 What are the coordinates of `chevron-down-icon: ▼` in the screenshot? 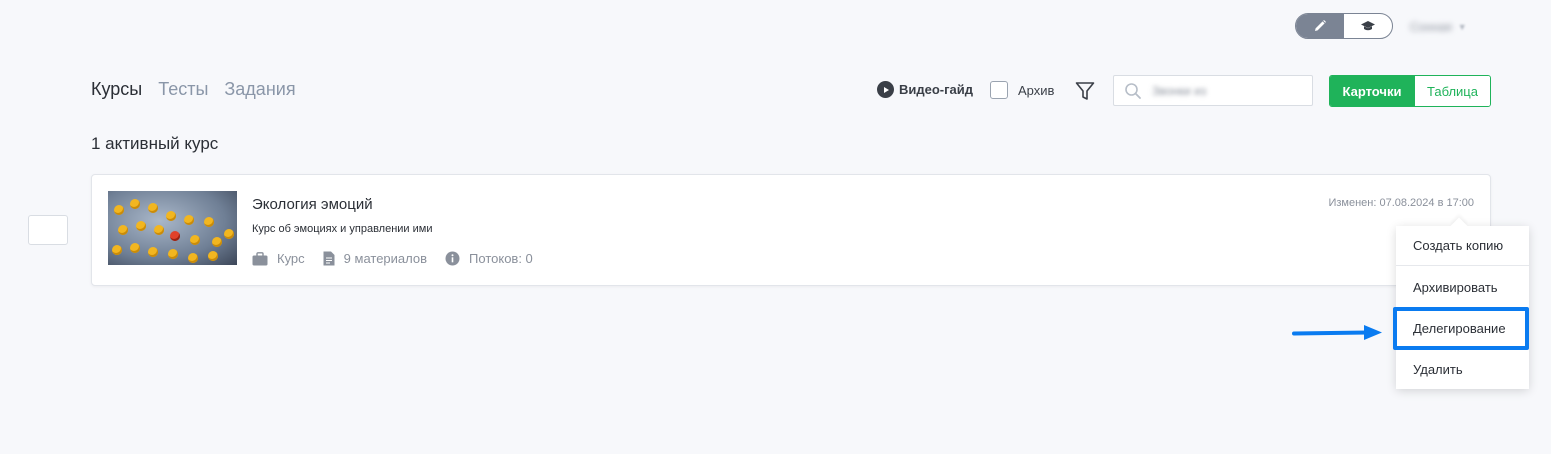 It's located at (1462, 27).